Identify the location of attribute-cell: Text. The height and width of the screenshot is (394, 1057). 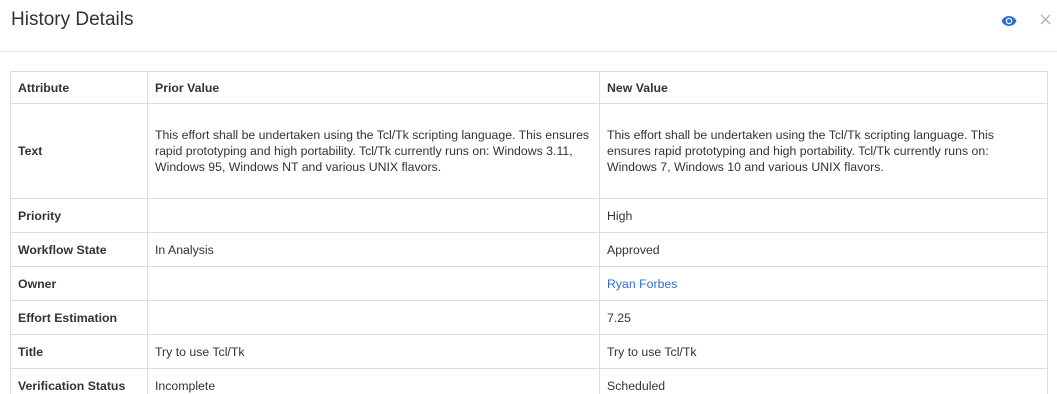
(79, 151).